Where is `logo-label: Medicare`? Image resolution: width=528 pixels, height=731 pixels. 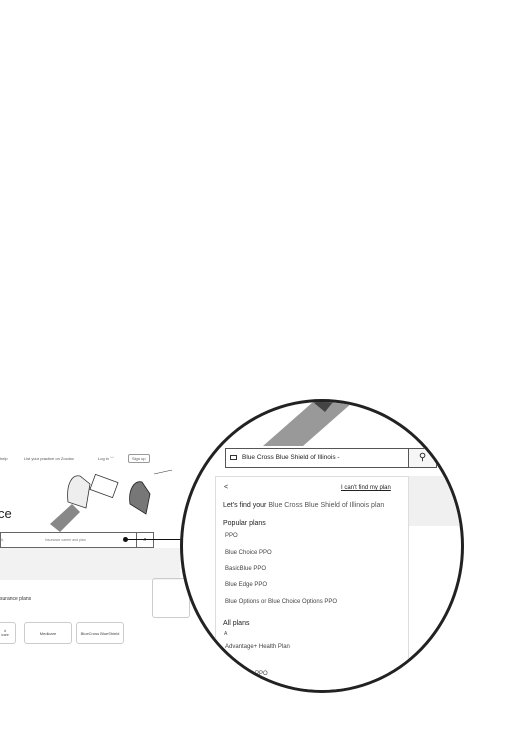
logo-label: Medicare is located at coordinates (48, 633).